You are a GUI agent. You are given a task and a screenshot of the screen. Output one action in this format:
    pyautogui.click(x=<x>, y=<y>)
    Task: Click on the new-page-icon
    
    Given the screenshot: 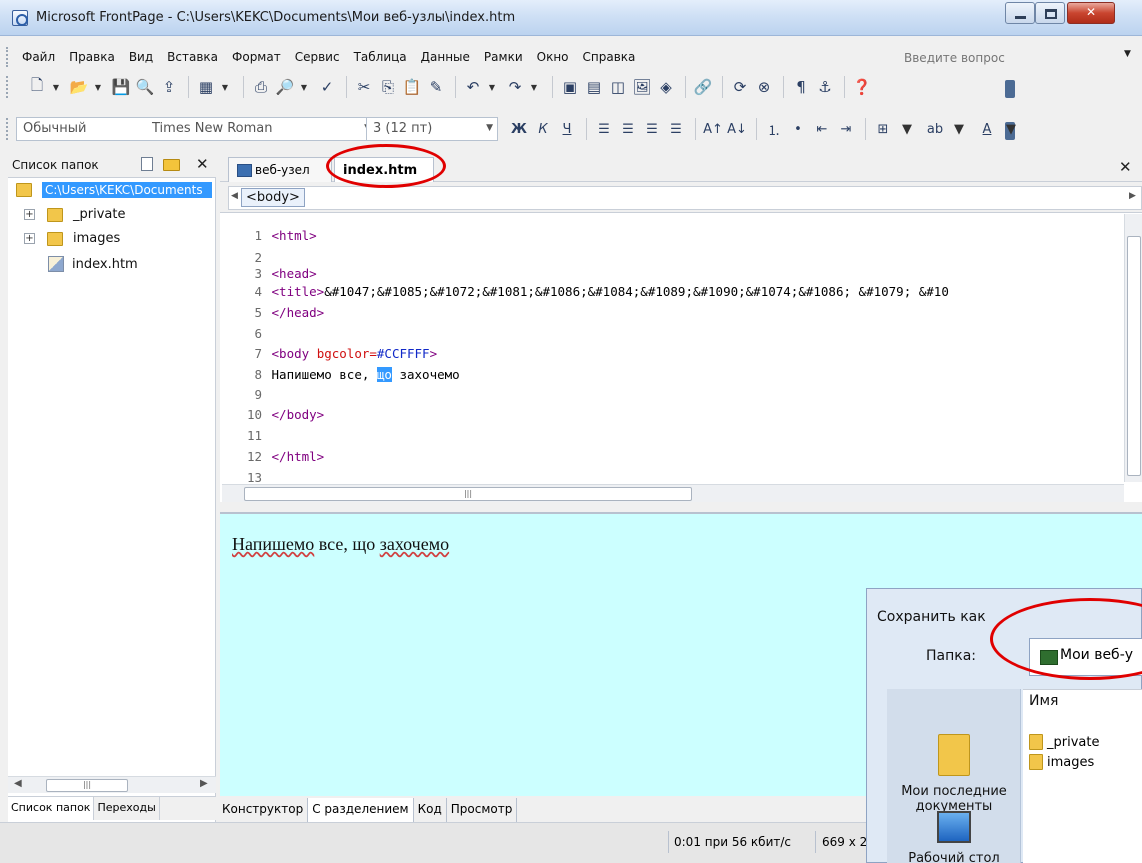 What is the action you would take?
    pyautogui.click(x=147, y=164)
    